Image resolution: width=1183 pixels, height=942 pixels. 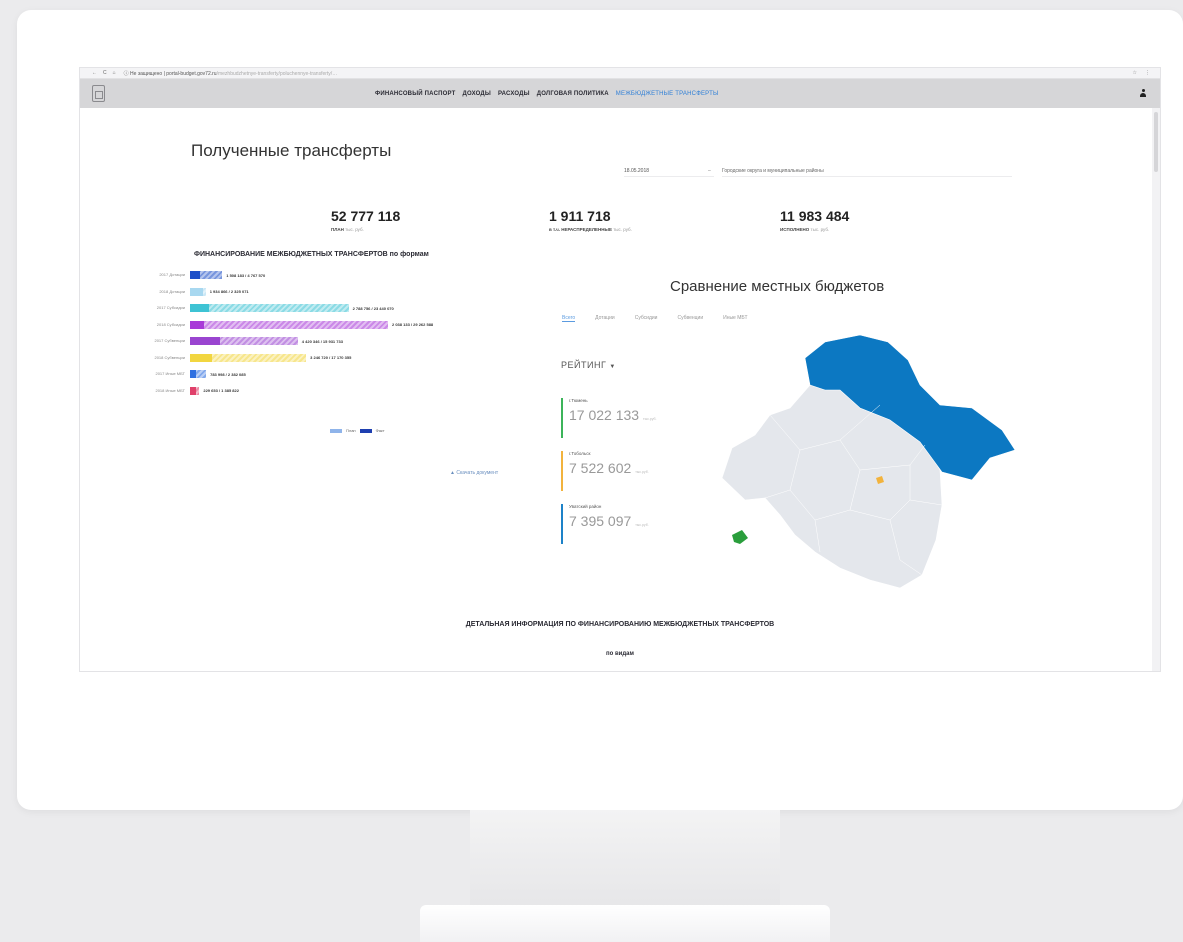 I want to click on kpi-plan: 52 777 118 ПЛАН тыс. руб., so click(x=365, y=220).